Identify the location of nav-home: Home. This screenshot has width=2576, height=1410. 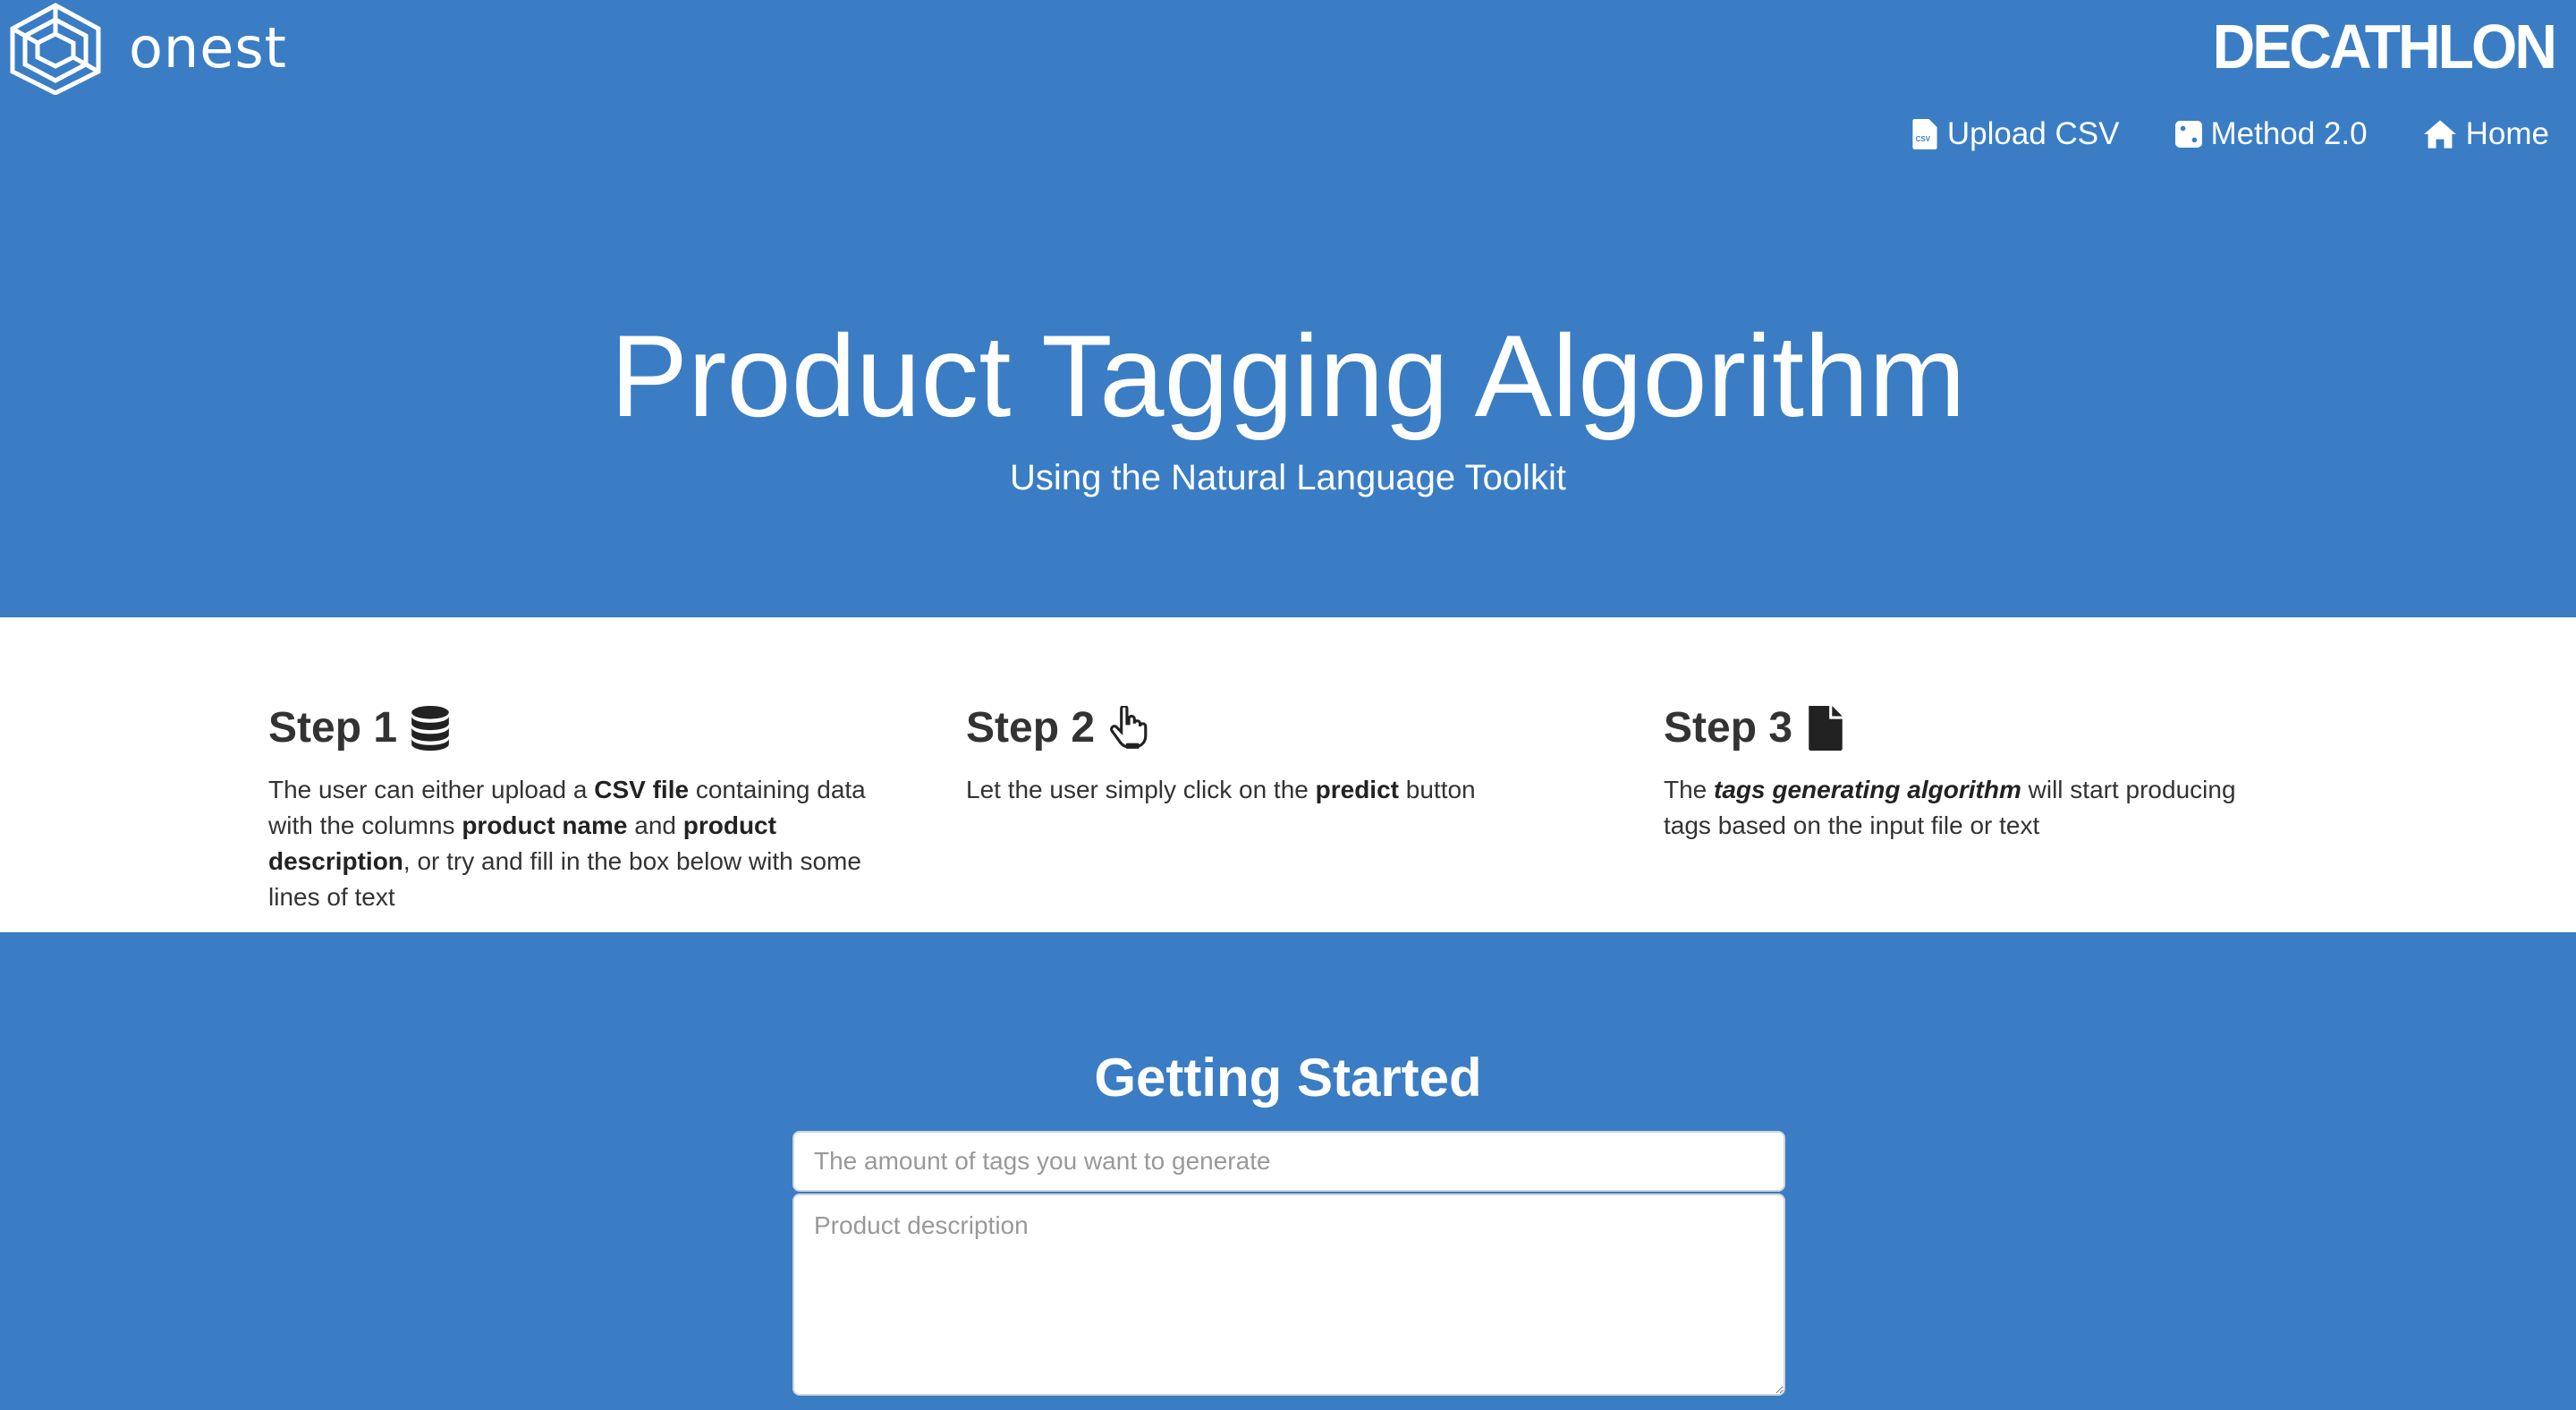
(2486, 134).